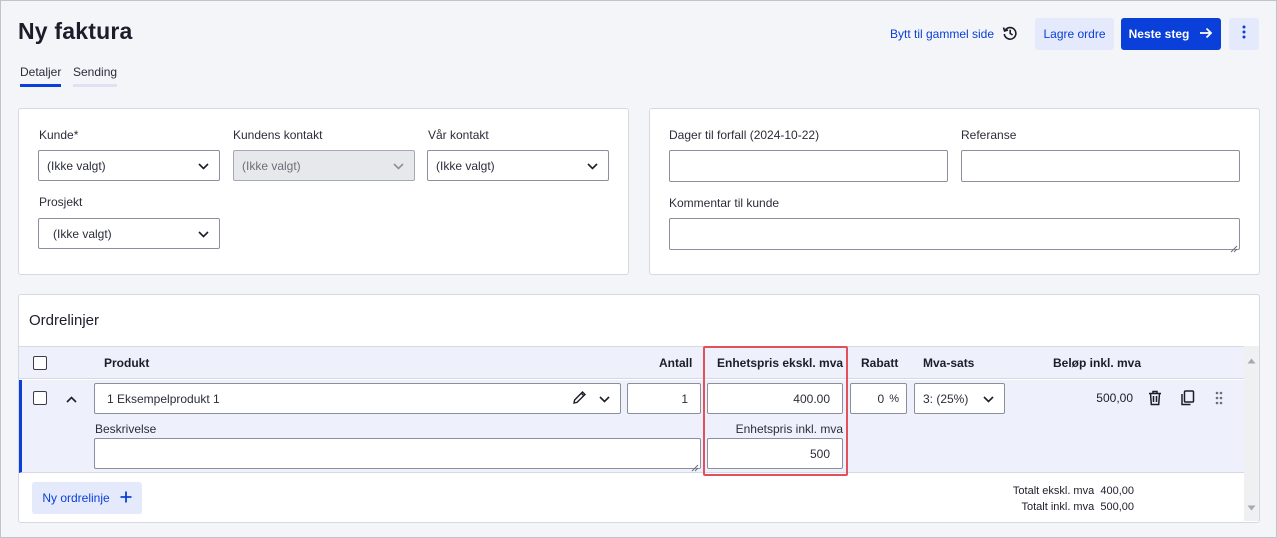  What do you see at coordinates (76, 165) in the screenshot?
I see `customer-select-value: (Ikke valgt)` at bounding box center [76, 165].